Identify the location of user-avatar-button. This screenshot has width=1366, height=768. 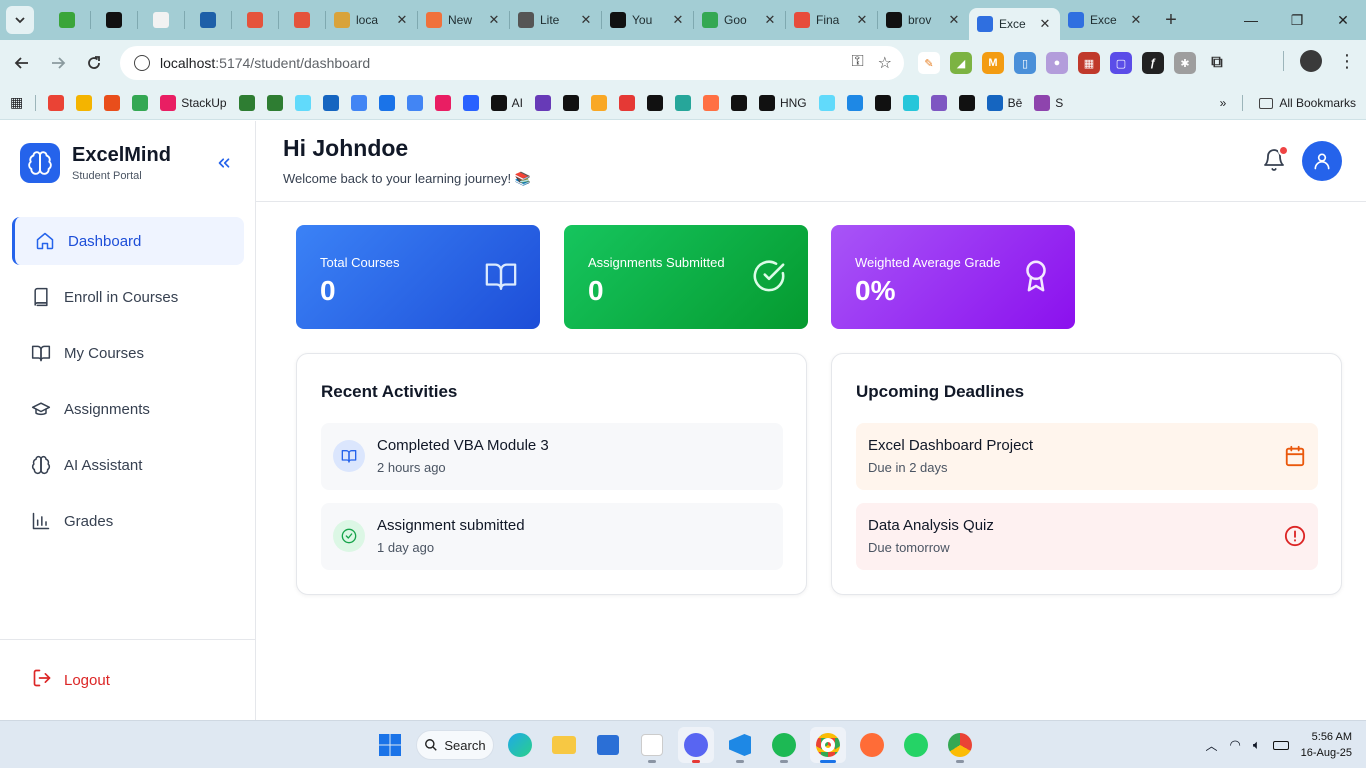
(1322, 161).